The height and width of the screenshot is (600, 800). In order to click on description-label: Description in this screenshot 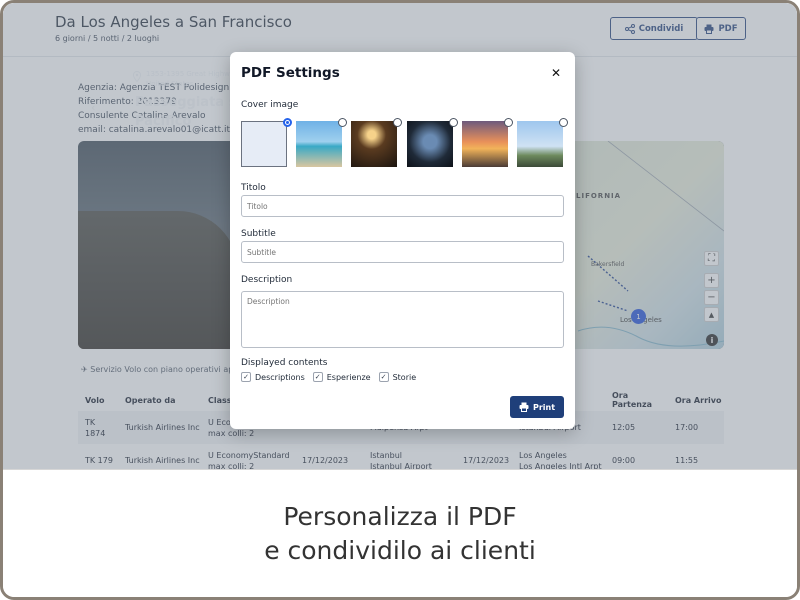, I will do `click(267, 280)`.